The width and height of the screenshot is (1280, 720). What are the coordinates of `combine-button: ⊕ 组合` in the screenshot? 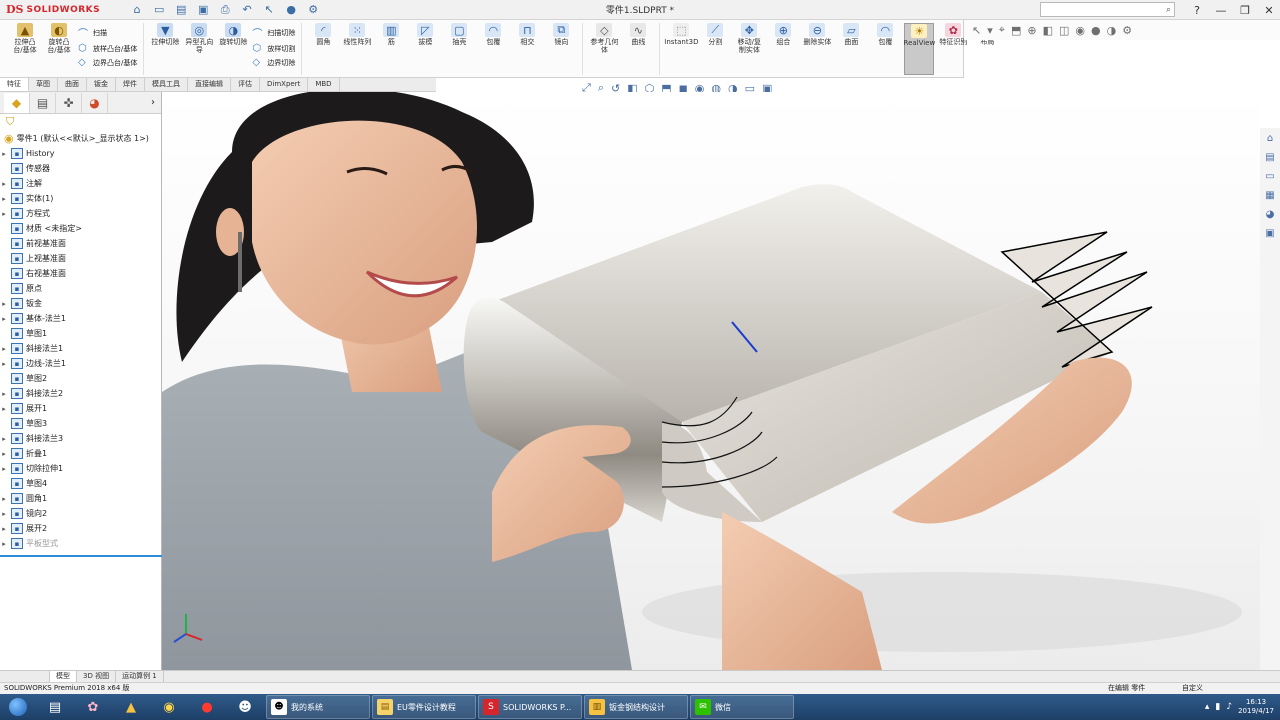 It's located at (783, 49).